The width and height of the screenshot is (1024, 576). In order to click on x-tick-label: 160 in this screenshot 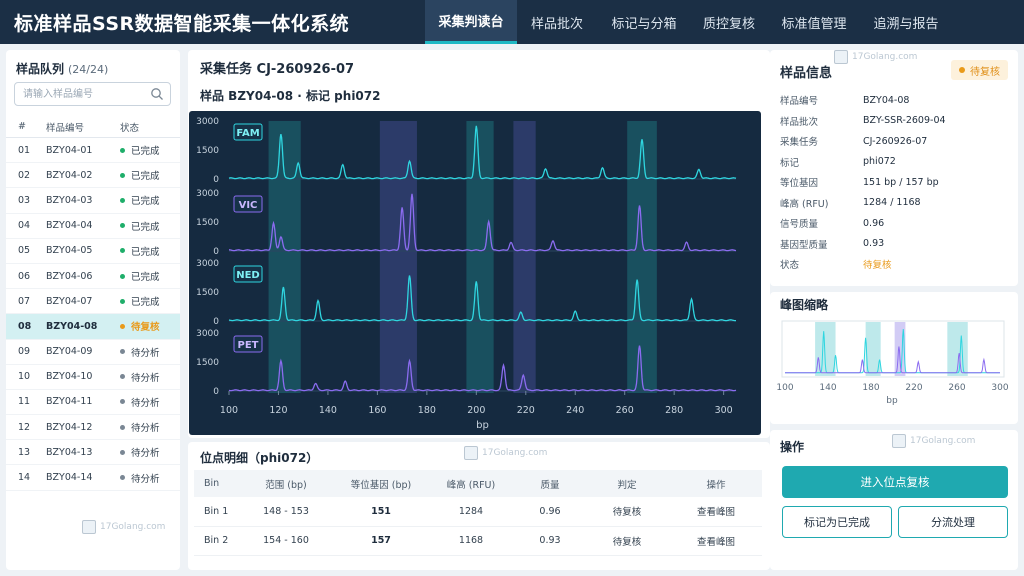, I will do `click(377, 410)`.